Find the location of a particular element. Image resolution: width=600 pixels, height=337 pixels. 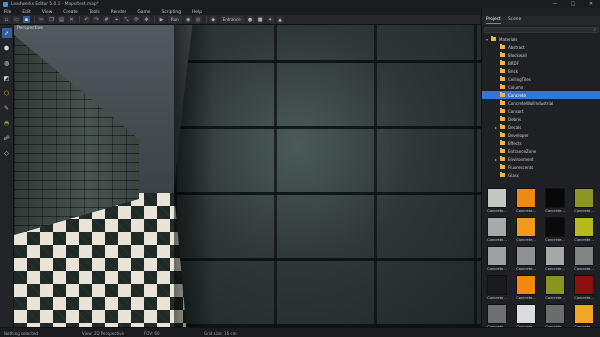

menu-render: Render is located at coordinates (119, 12).